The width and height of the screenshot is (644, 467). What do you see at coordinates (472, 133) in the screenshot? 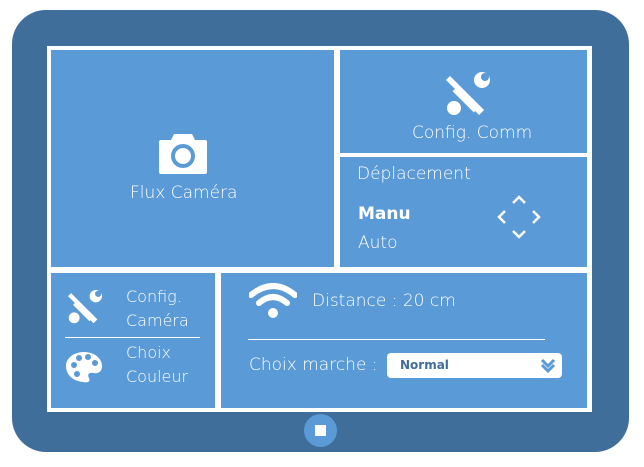
I see `config-comm-label: Config. Comm` at bounding box center [472, 133].